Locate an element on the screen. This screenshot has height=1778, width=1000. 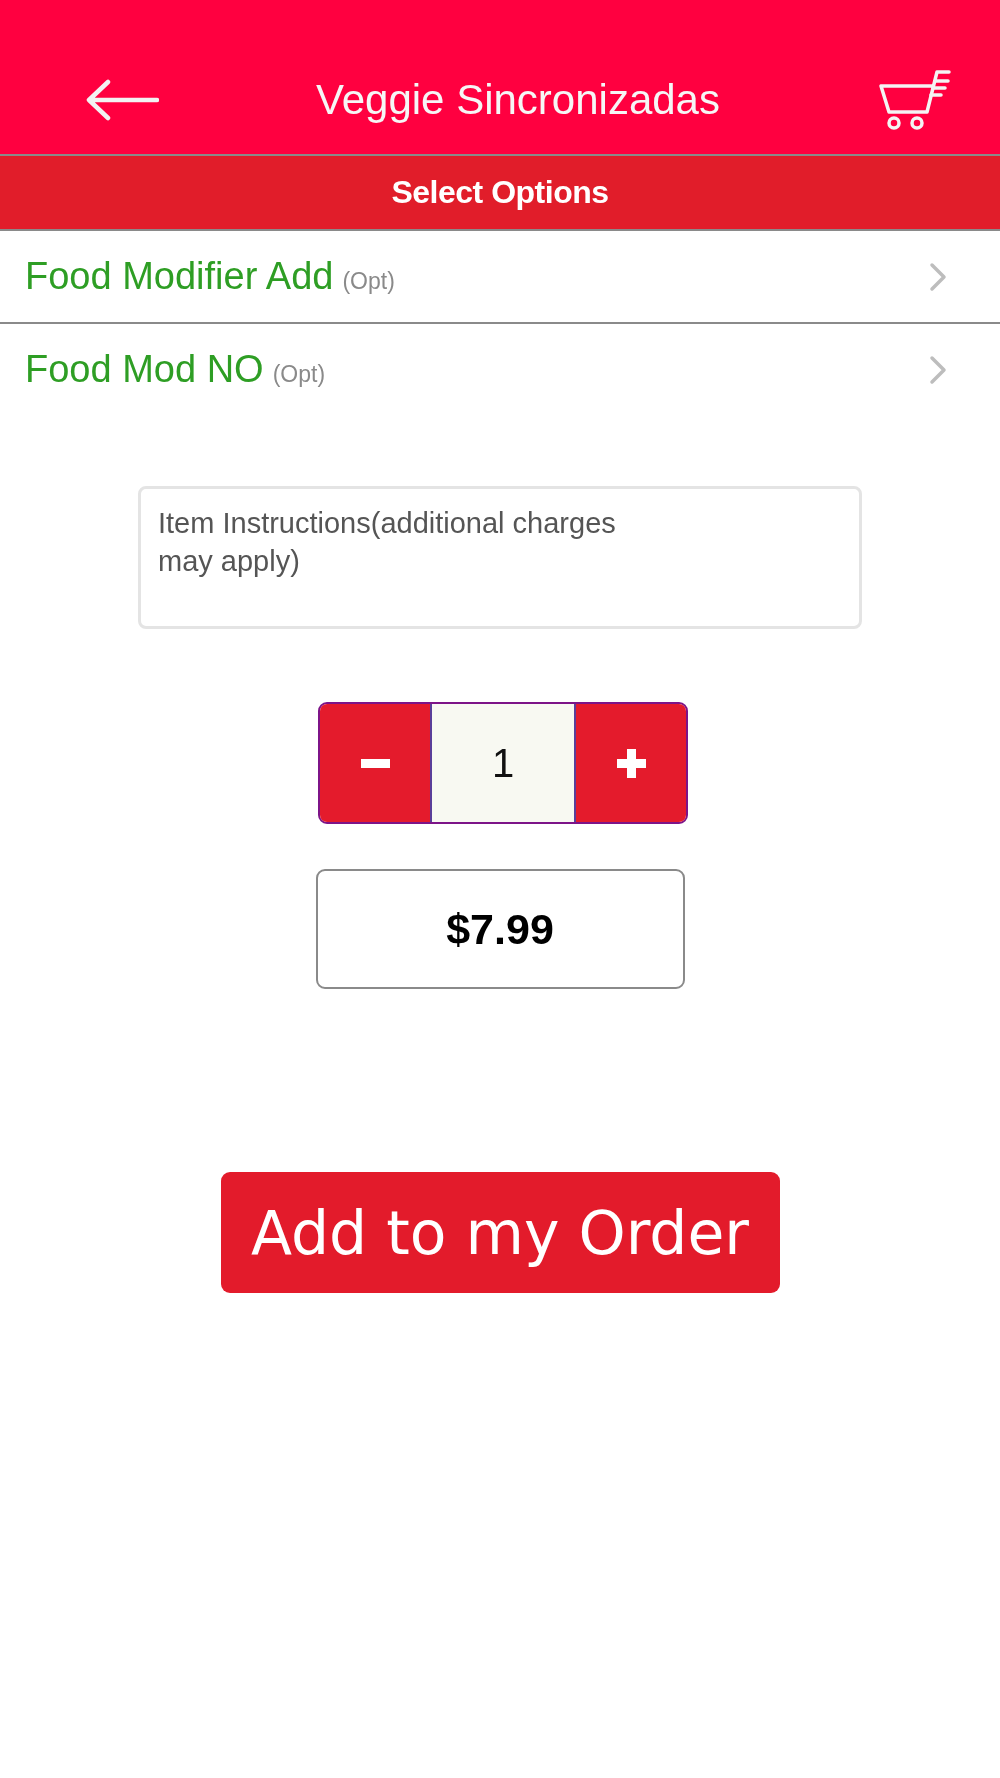
section-title: Select Options is located at coordinates (500, 192).